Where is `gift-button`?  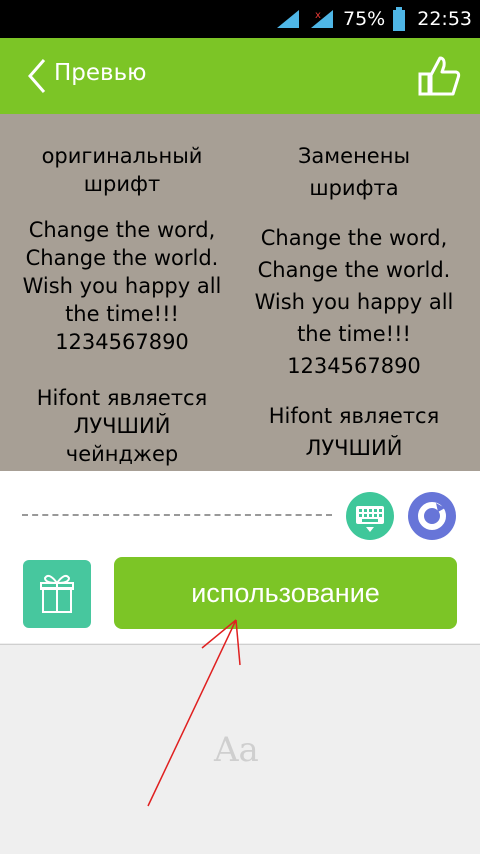 gift-button is located at coordinates (57, 594).